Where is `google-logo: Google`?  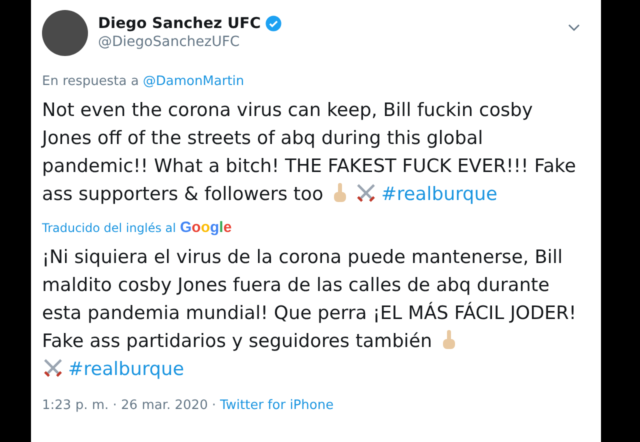 google-logo: Google is located at coordinates (206, 227).